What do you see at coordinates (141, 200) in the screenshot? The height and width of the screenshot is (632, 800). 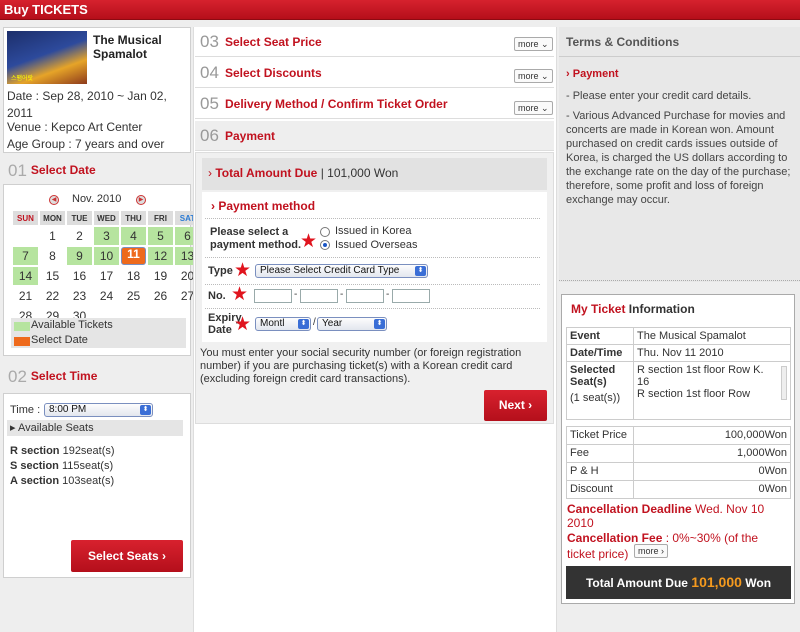 I see `next-month-icon: ▶` at bounding box center [141, 200].